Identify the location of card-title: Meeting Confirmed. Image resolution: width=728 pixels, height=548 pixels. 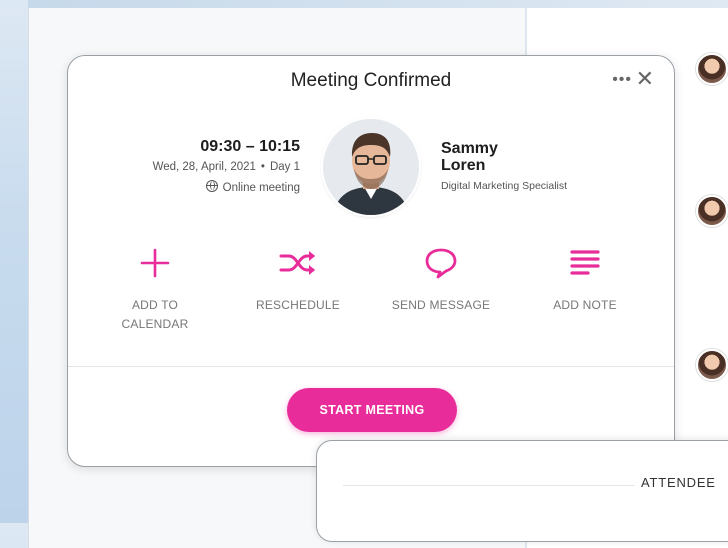
(371, 80).